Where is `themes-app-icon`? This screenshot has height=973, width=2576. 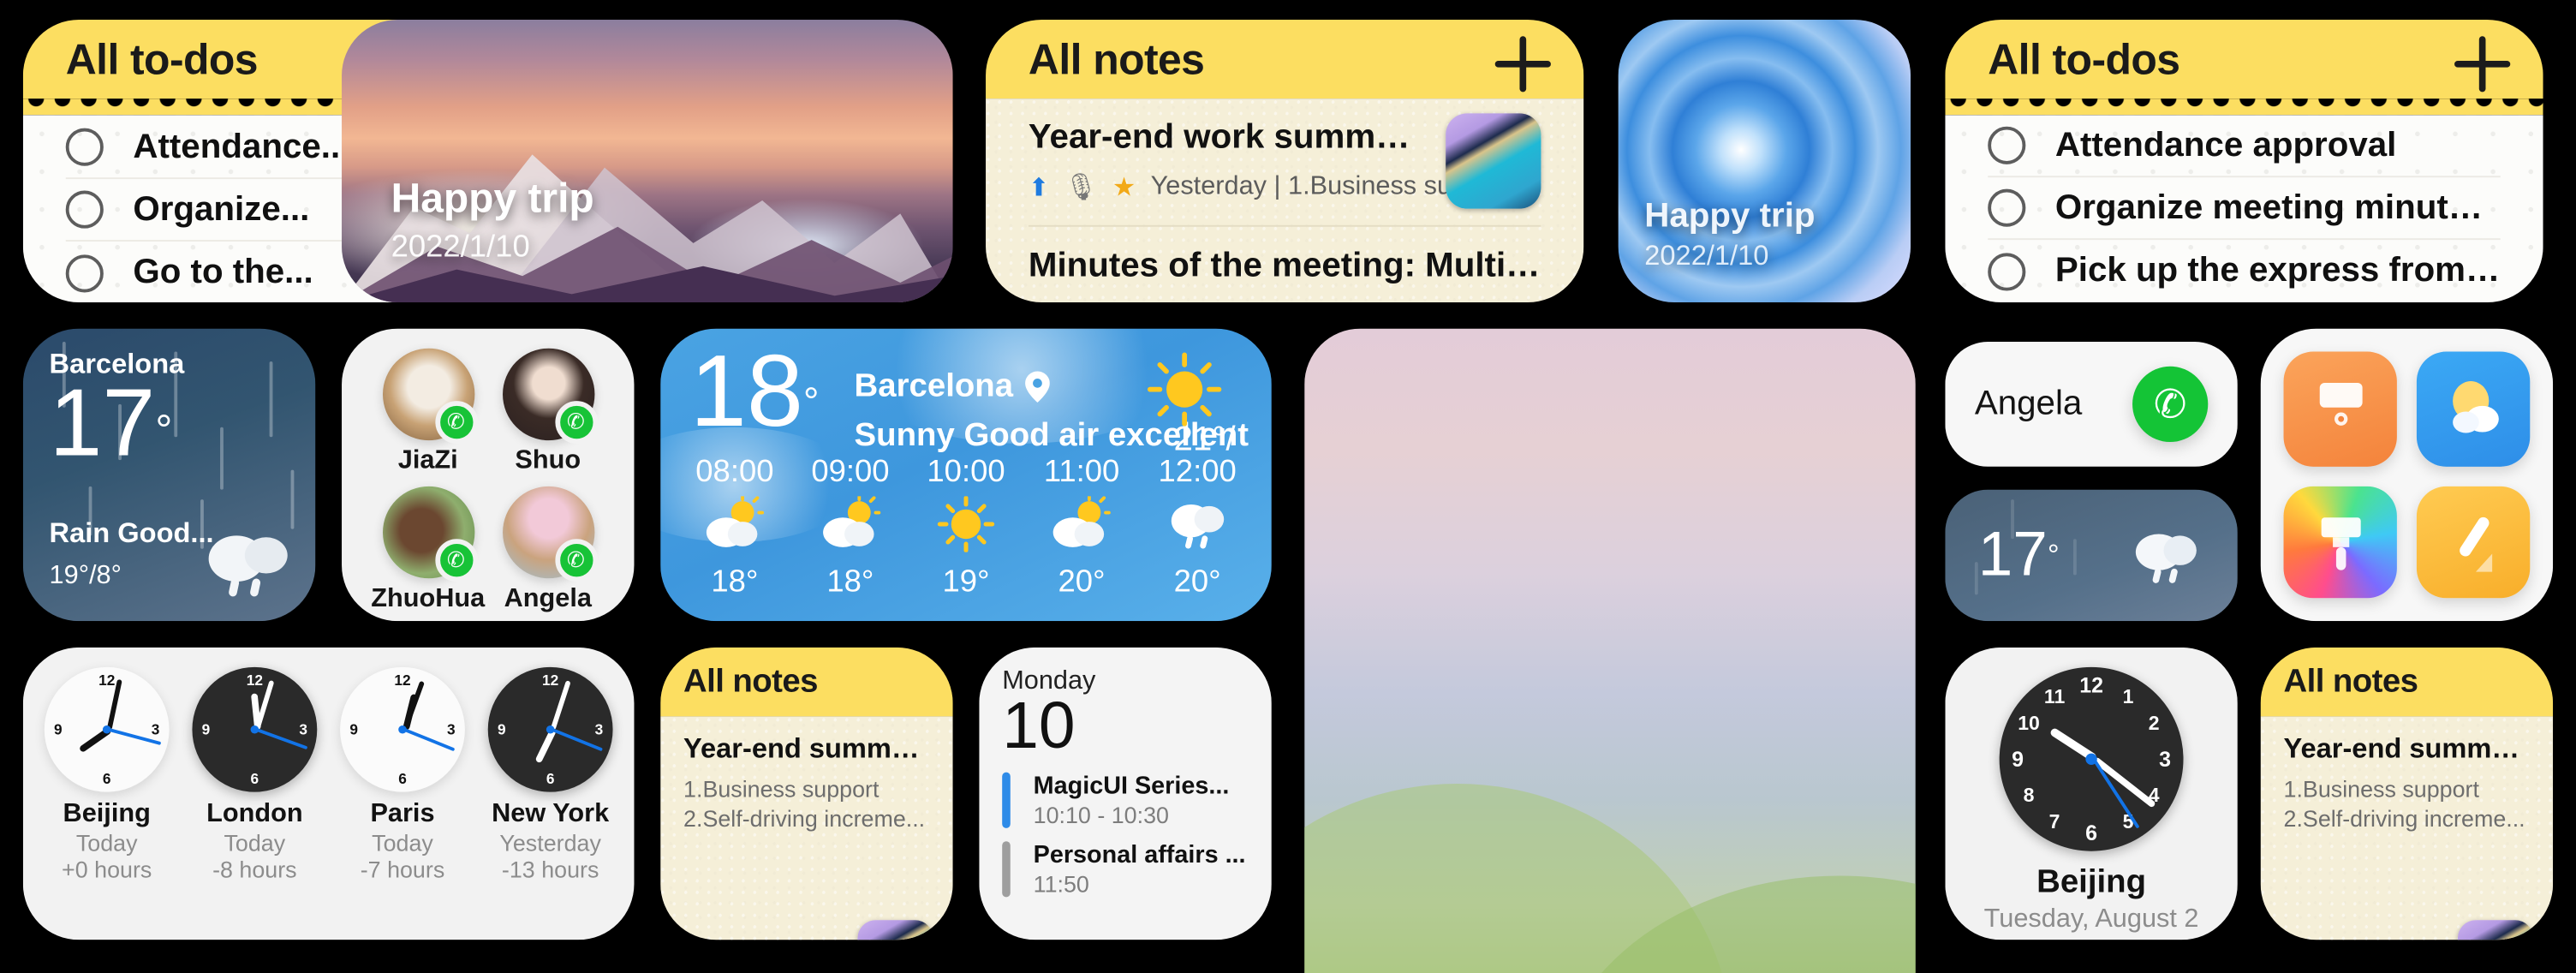 themes-app-icon is located at coordinates (2340, 542).